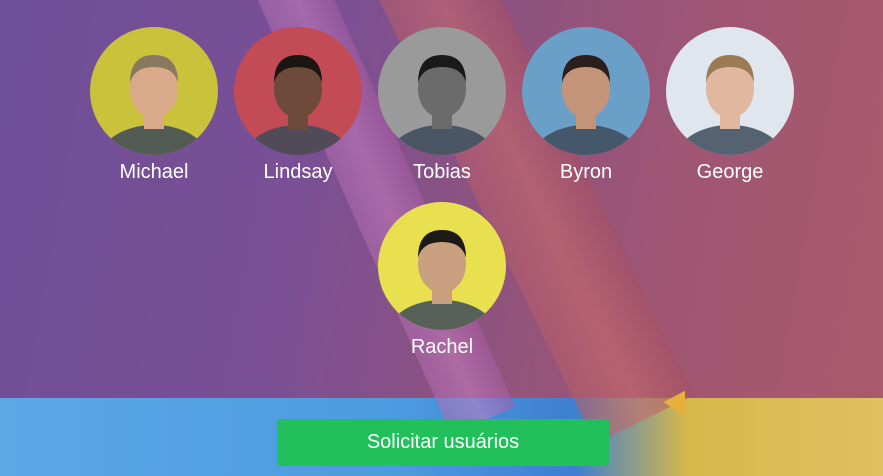 The width and height of the screenshot is (883, 476). What do you see at coordinates (730, 172) in the screenshot?
I see `user-name: George` at bounding box center [730, 172].